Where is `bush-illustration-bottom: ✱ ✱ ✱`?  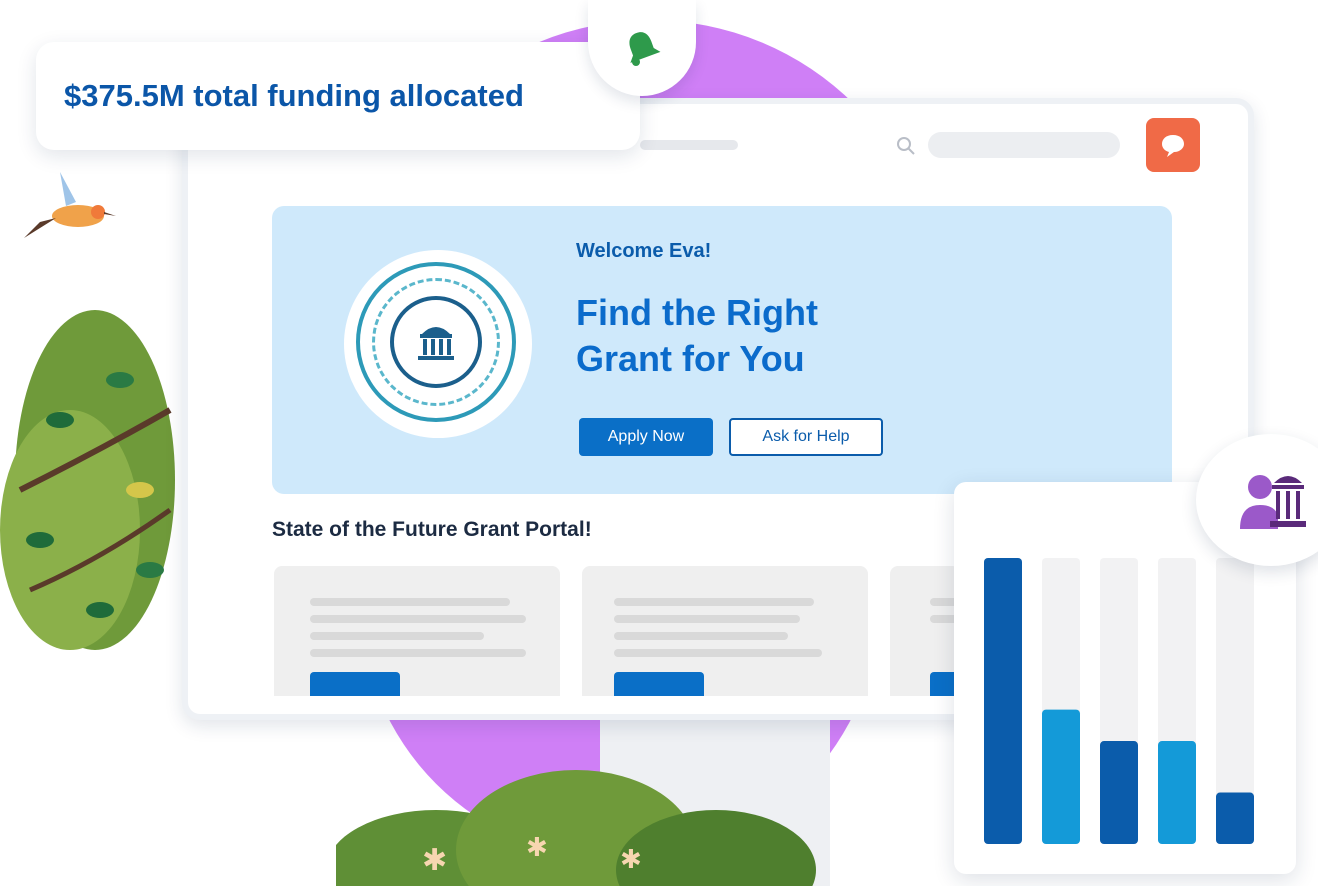 bush-illustration-bottom: ✱ ✱ ✱ is located at coordinates (576, 828).